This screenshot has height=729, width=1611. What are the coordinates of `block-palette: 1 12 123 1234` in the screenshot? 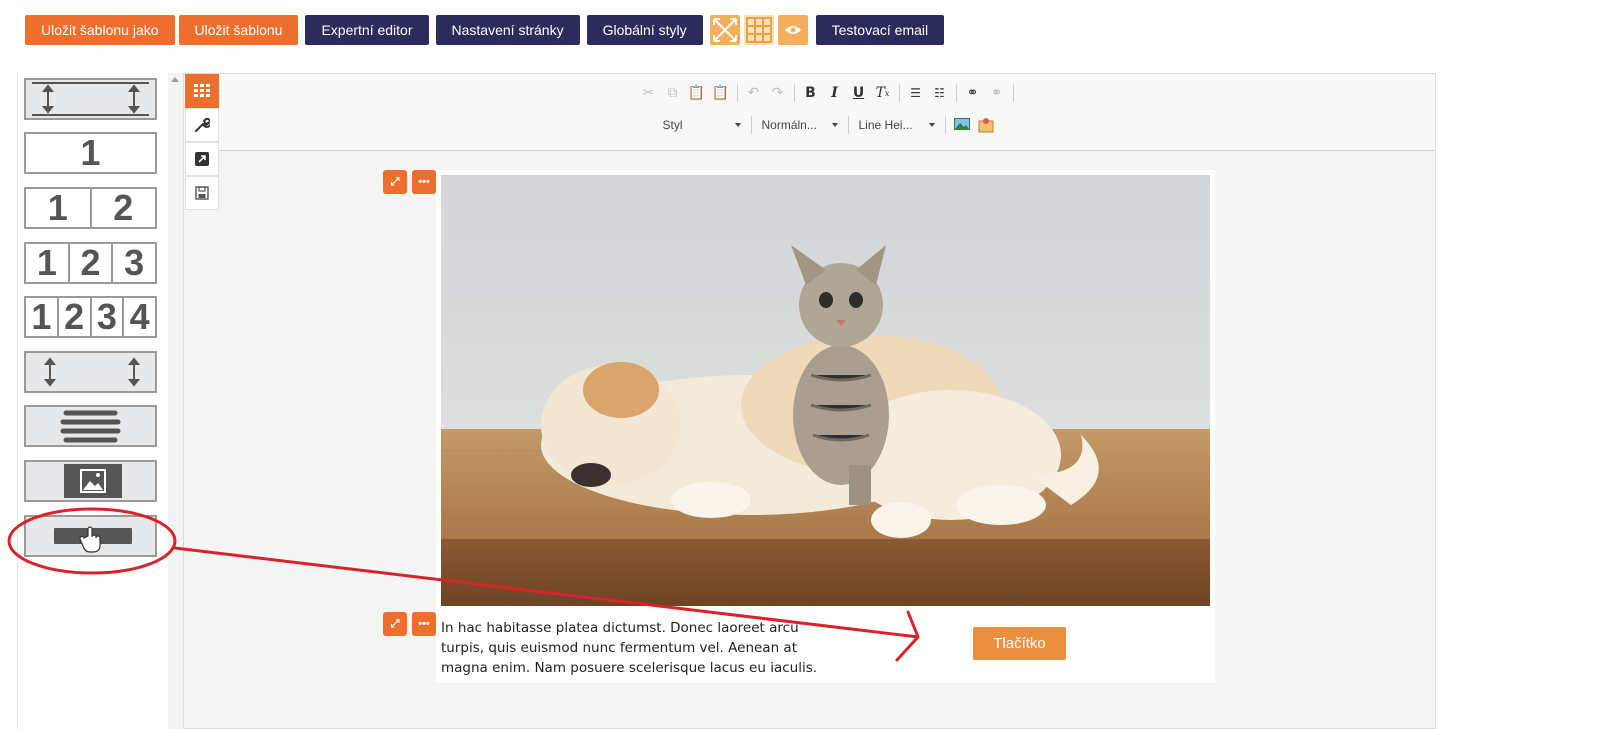 It's located at (93, 401).